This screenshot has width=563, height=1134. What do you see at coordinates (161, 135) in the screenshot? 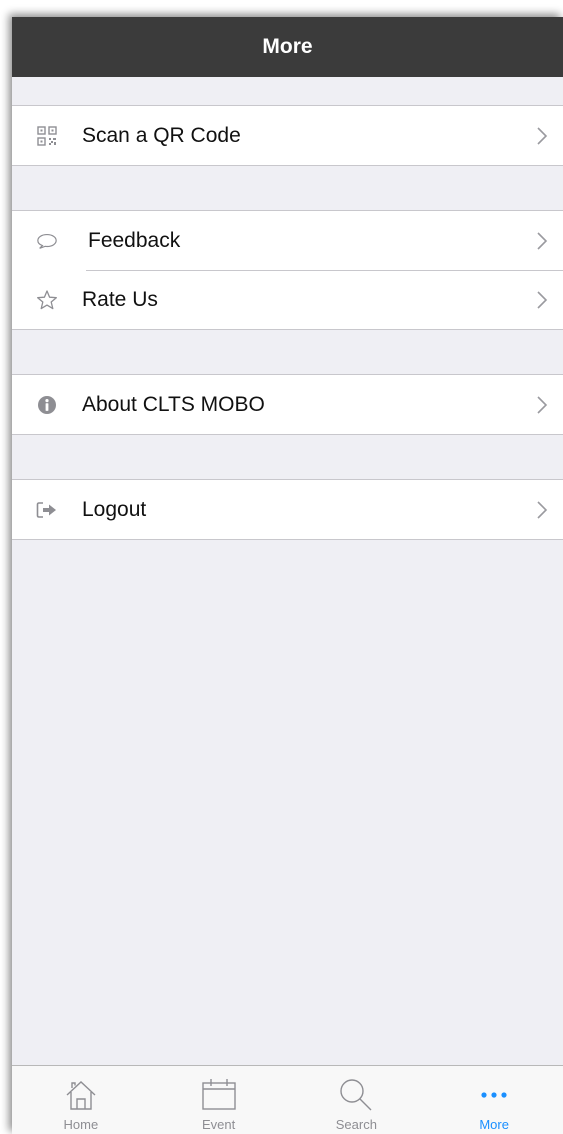
I see `scan-qr-code-label: Scan a QR Code` at bounding box center [161, 135].